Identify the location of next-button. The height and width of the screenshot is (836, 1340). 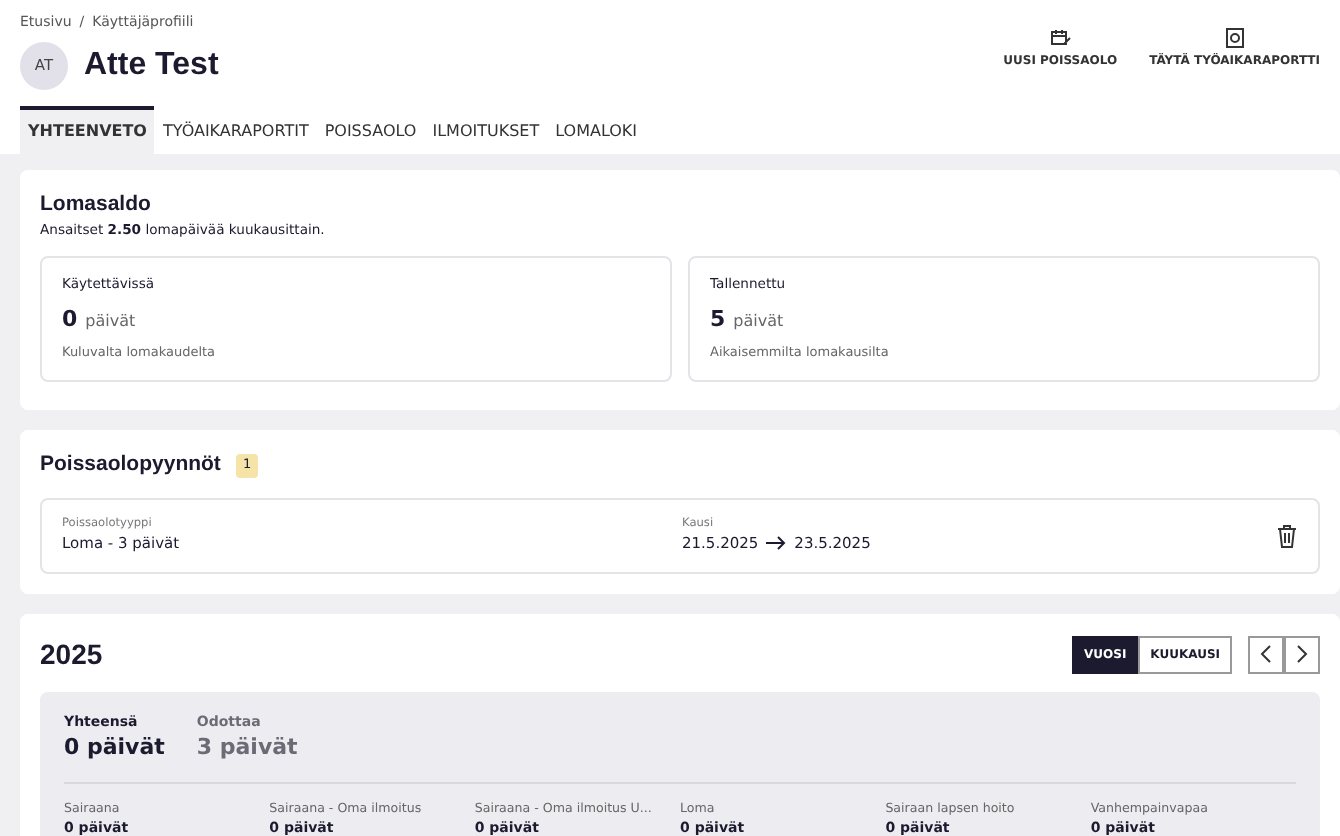
(1302, 654).